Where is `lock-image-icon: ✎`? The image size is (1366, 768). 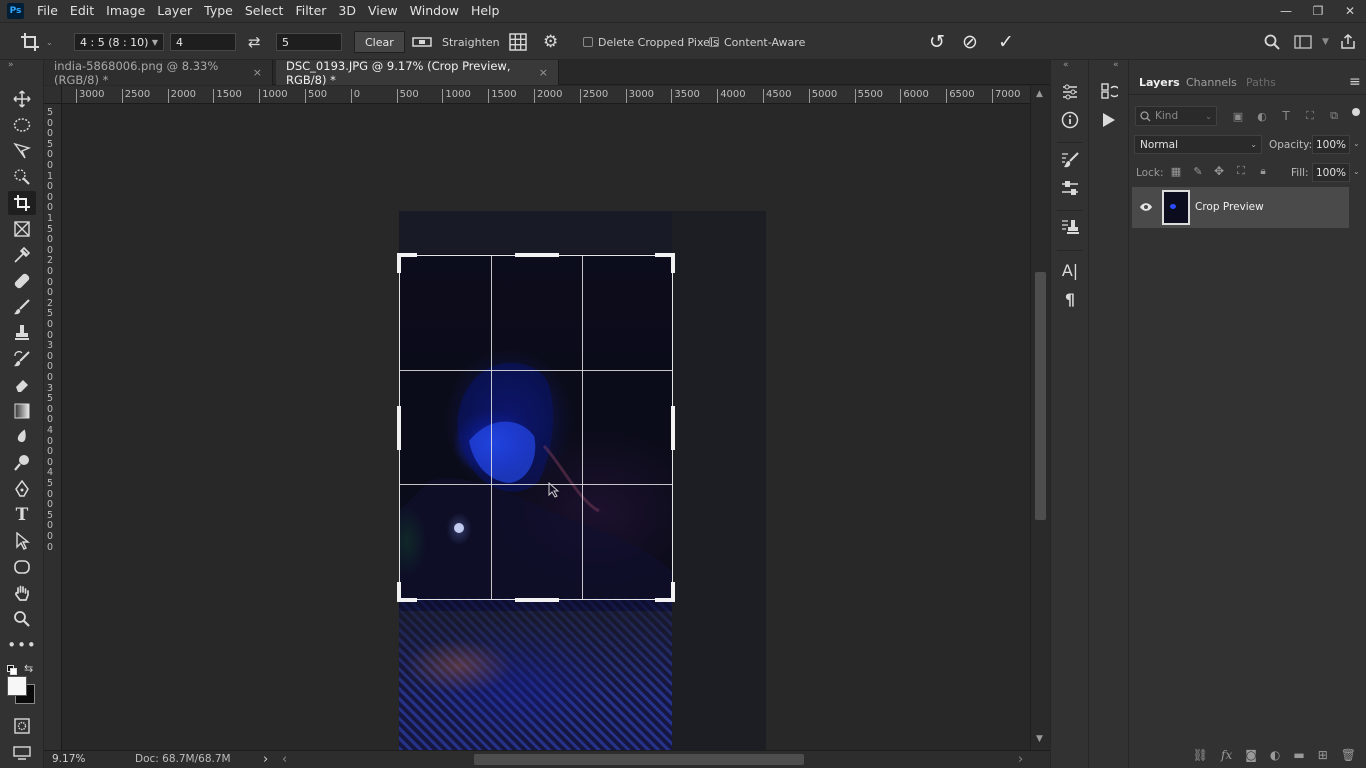
lock-image-icon: ✎ is located at coordinates (1198, 171).